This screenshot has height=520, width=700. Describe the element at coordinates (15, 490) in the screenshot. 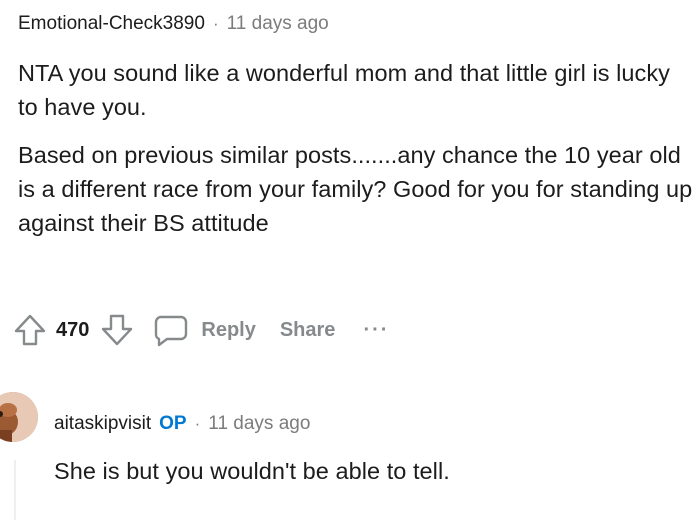

I see `thread-line` at that location.